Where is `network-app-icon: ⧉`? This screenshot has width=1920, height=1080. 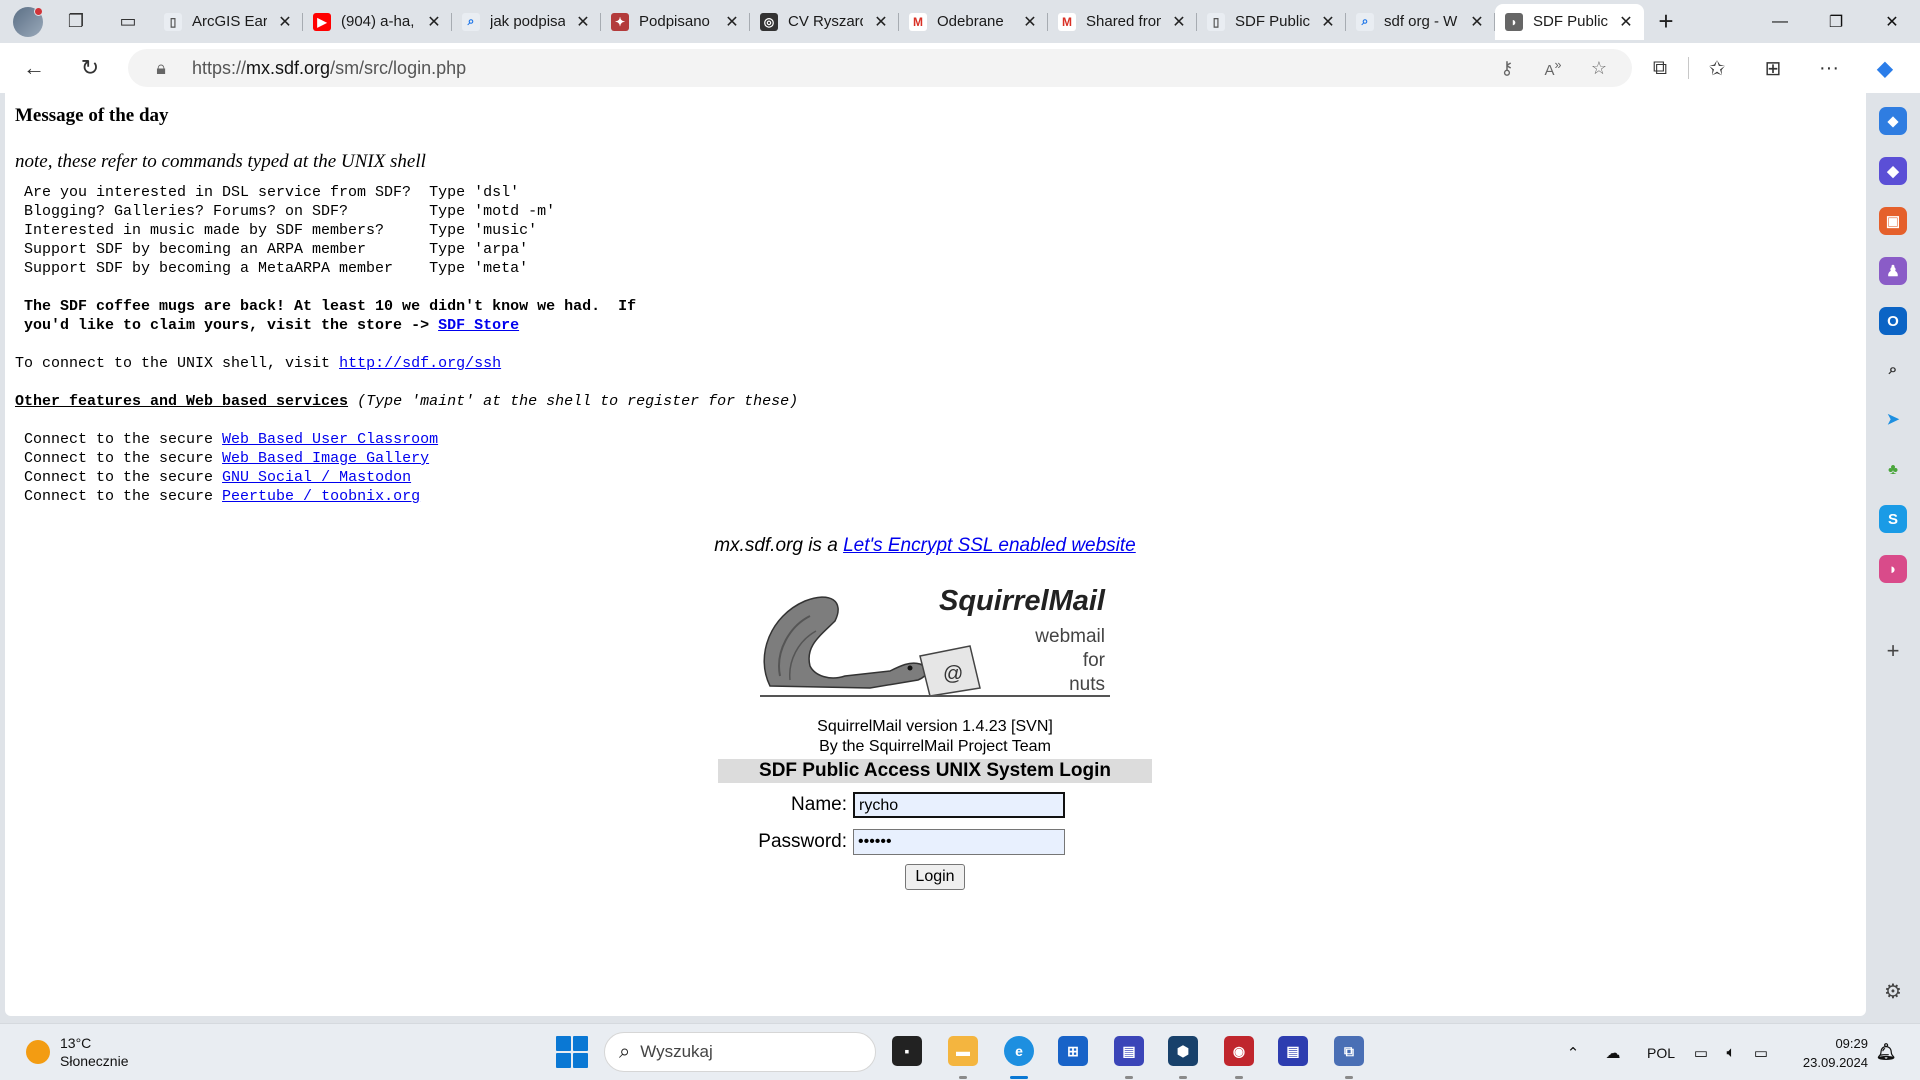 network-app-icon: ⧉ is located at coordinates (1349, 1051).